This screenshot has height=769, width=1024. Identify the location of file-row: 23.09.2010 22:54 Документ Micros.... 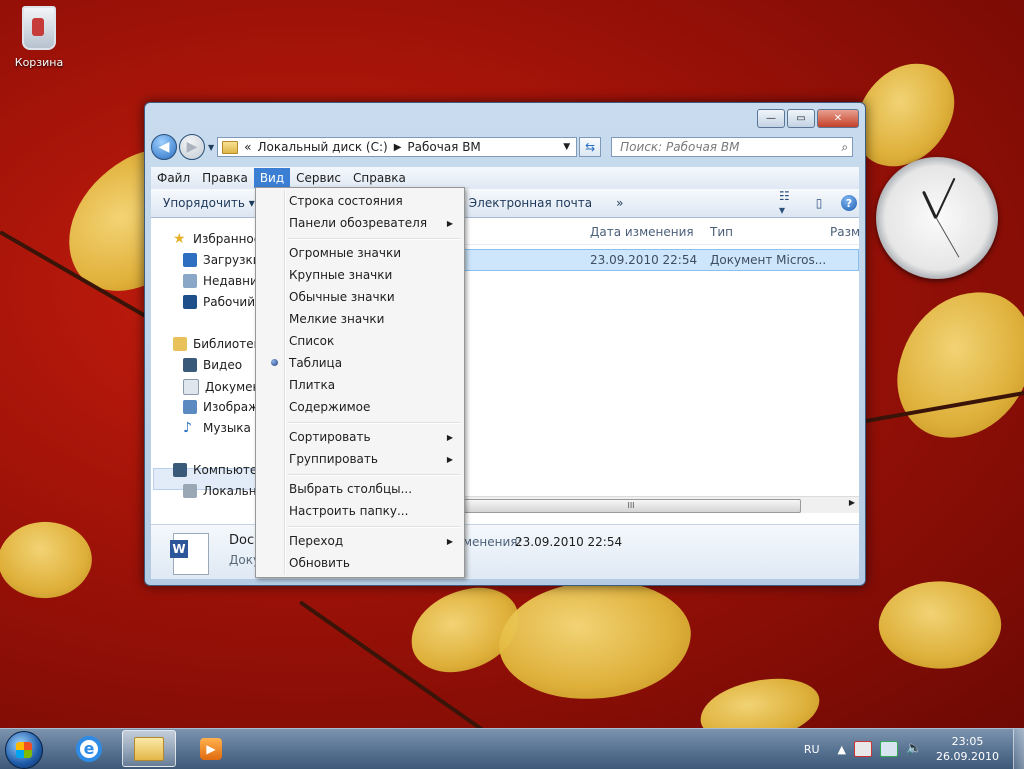
(660, 260).